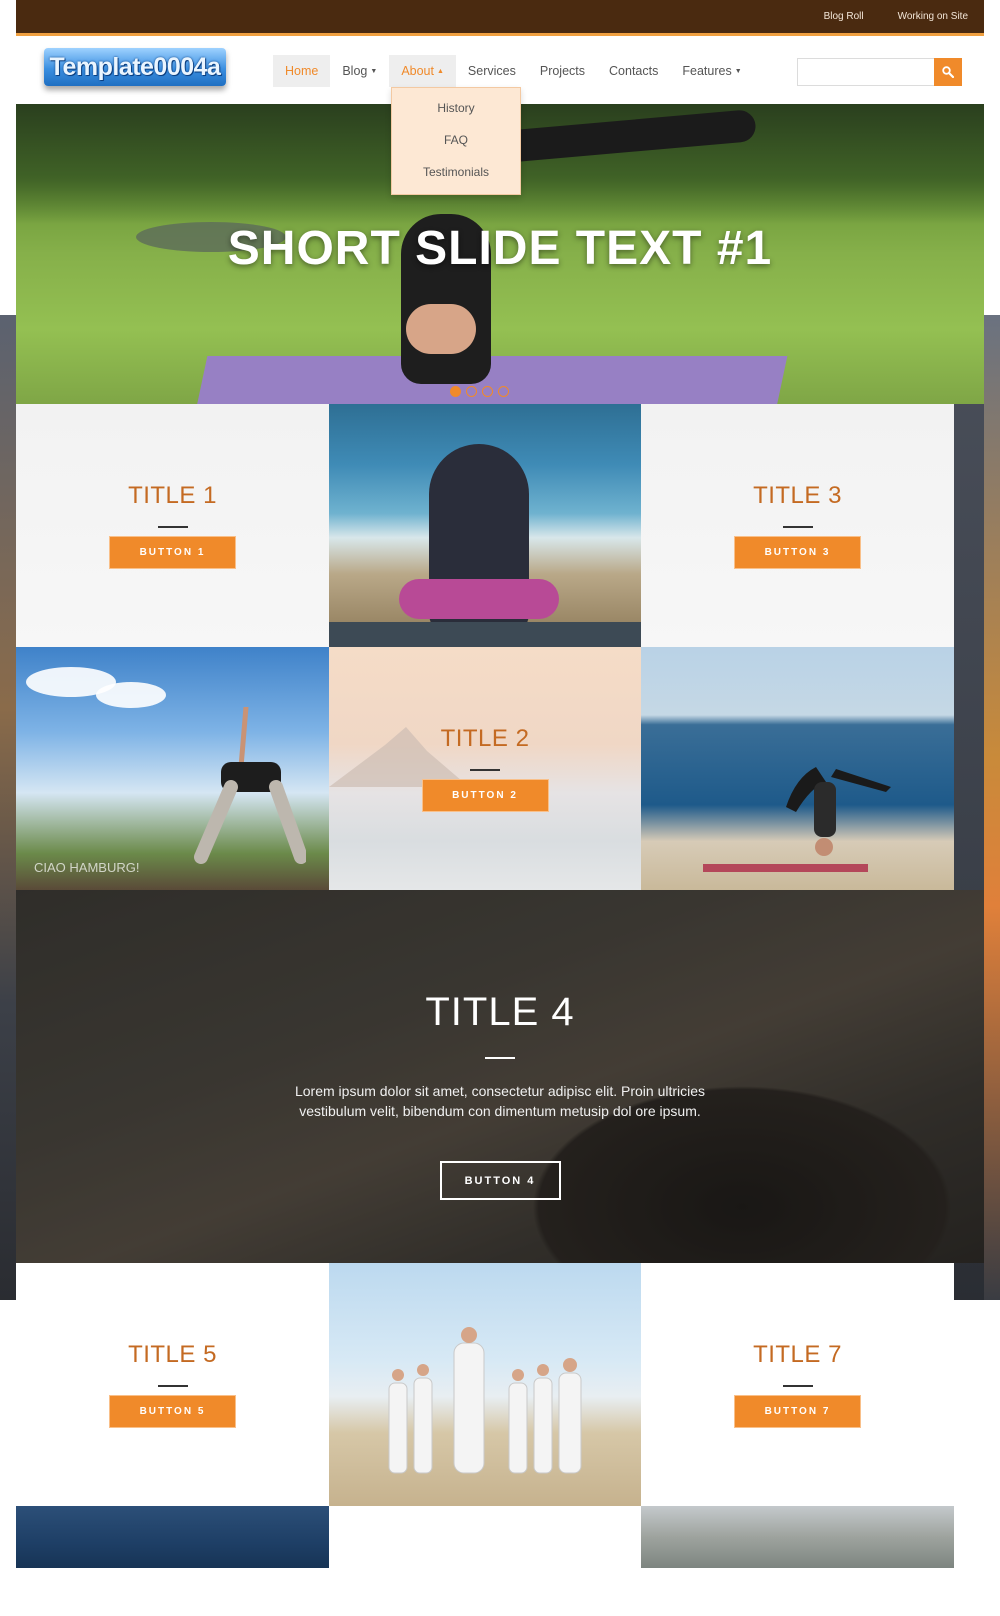  I want to click on button-1: BUTTON 1, so click(172, 552).